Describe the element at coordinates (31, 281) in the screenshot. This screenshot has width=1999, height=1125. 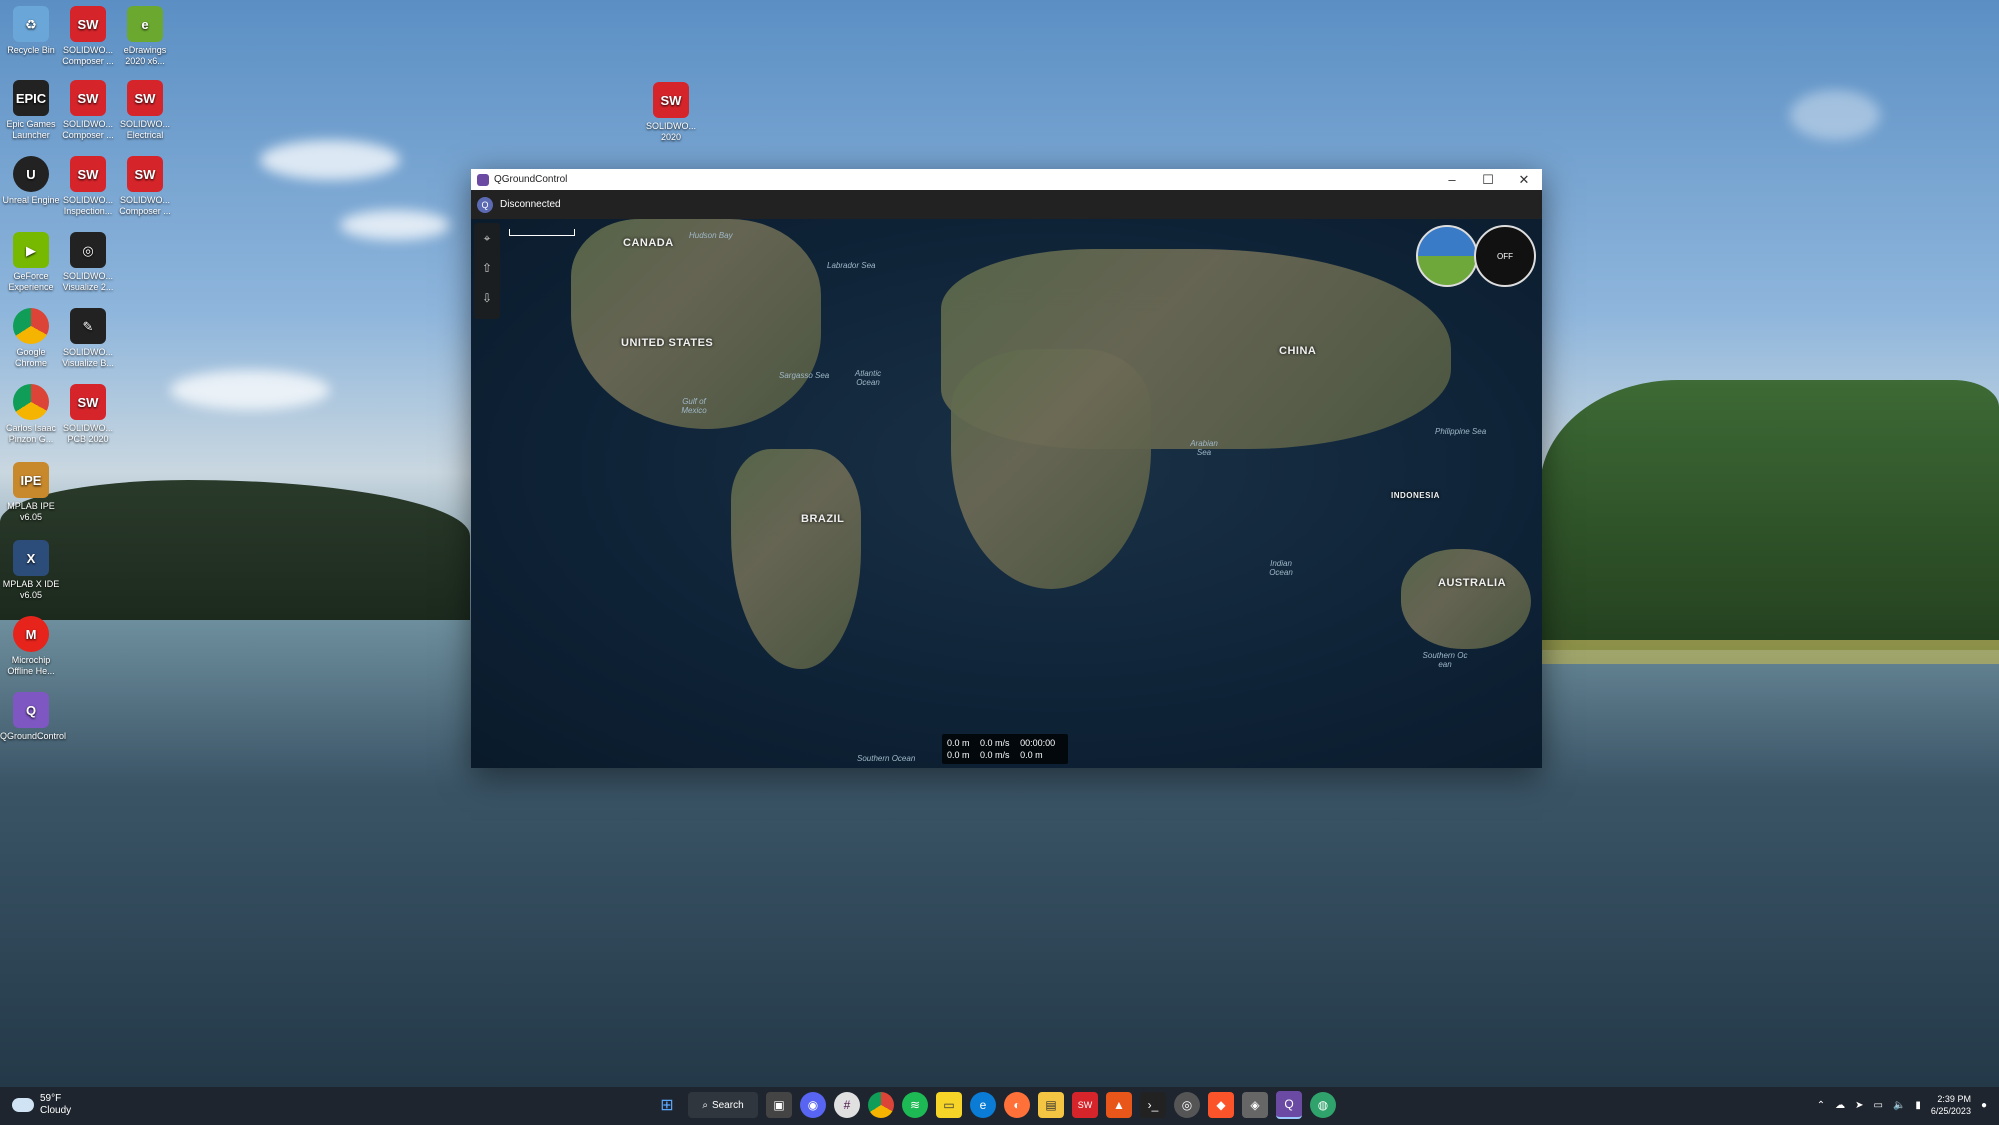
I see `desktop-icon-label: GeForce Experience` at that location.